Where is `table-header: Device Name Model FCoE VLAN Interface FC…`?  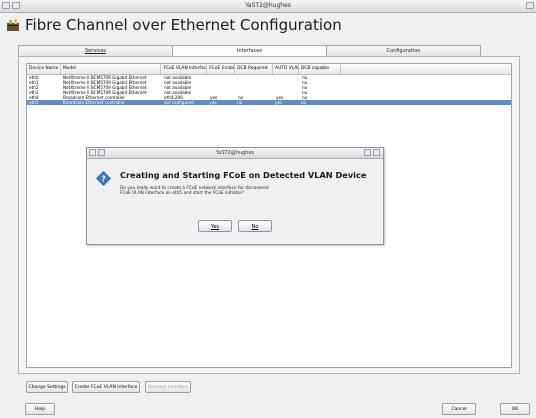 table-header: Device Name Model FCoE VLAN Interface FC… is located at coordinates (269, 69).